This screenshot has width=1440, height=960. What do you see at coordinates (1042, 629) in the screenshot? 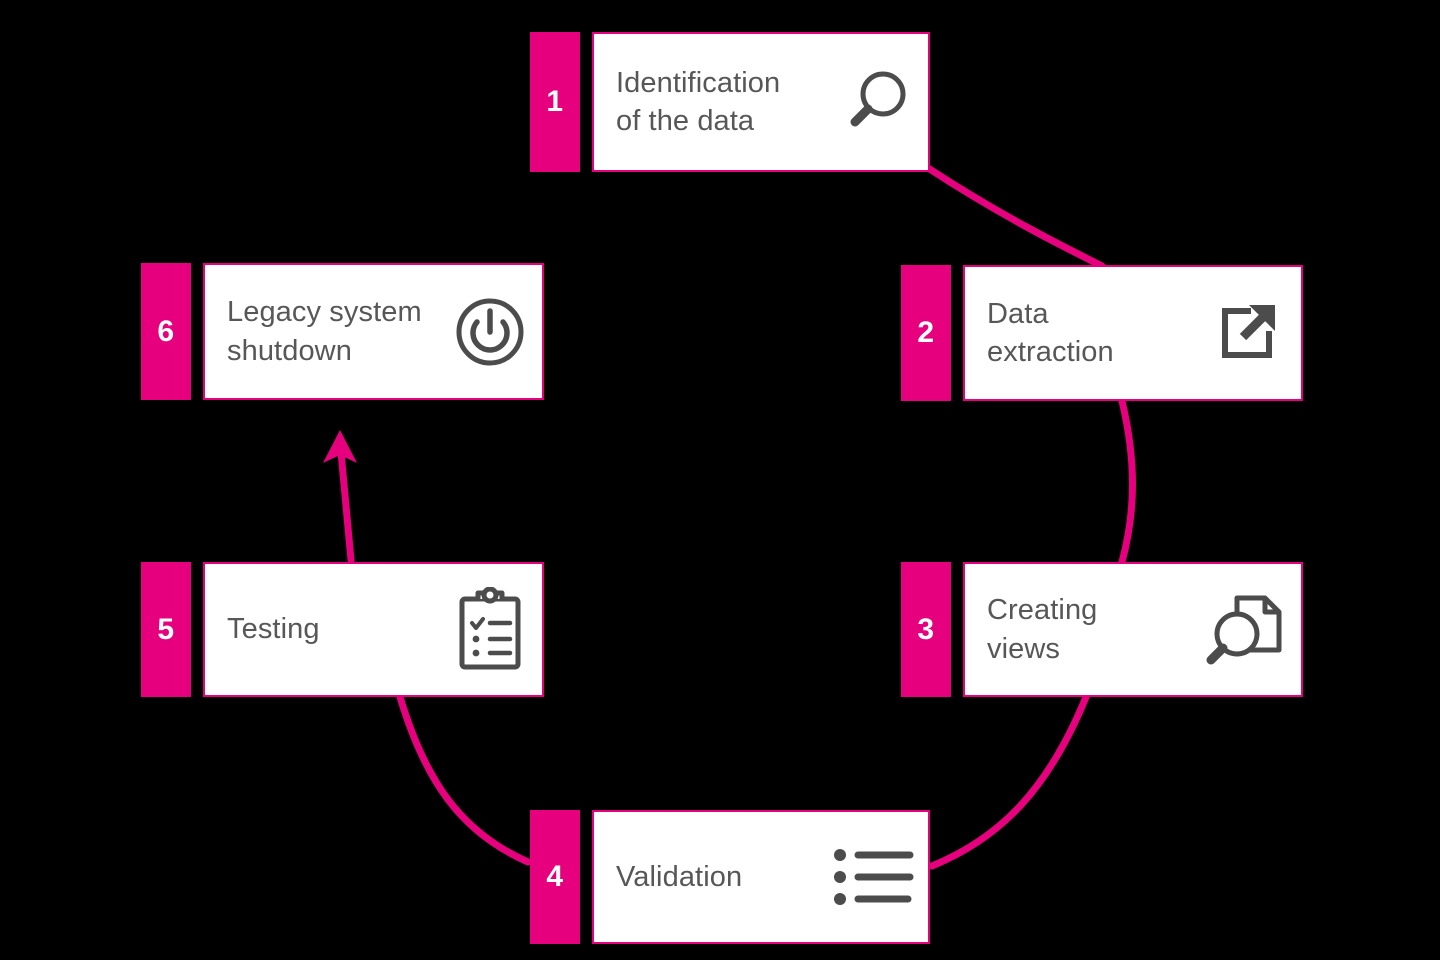
I see `step-label-3: Creating views` at bounding box center [1042, 629].